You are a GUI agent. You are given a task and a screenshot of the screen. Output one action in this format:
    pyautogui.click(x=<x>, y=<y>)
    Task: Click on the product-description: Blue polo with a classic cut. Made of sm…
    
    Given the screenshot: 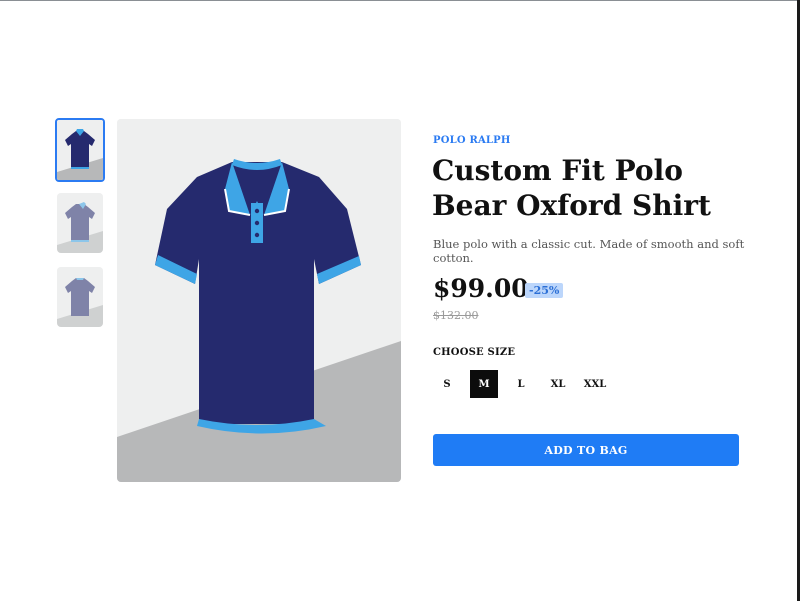 What is the action you would take?
    pyautogui.click(x=589, y=251)
    